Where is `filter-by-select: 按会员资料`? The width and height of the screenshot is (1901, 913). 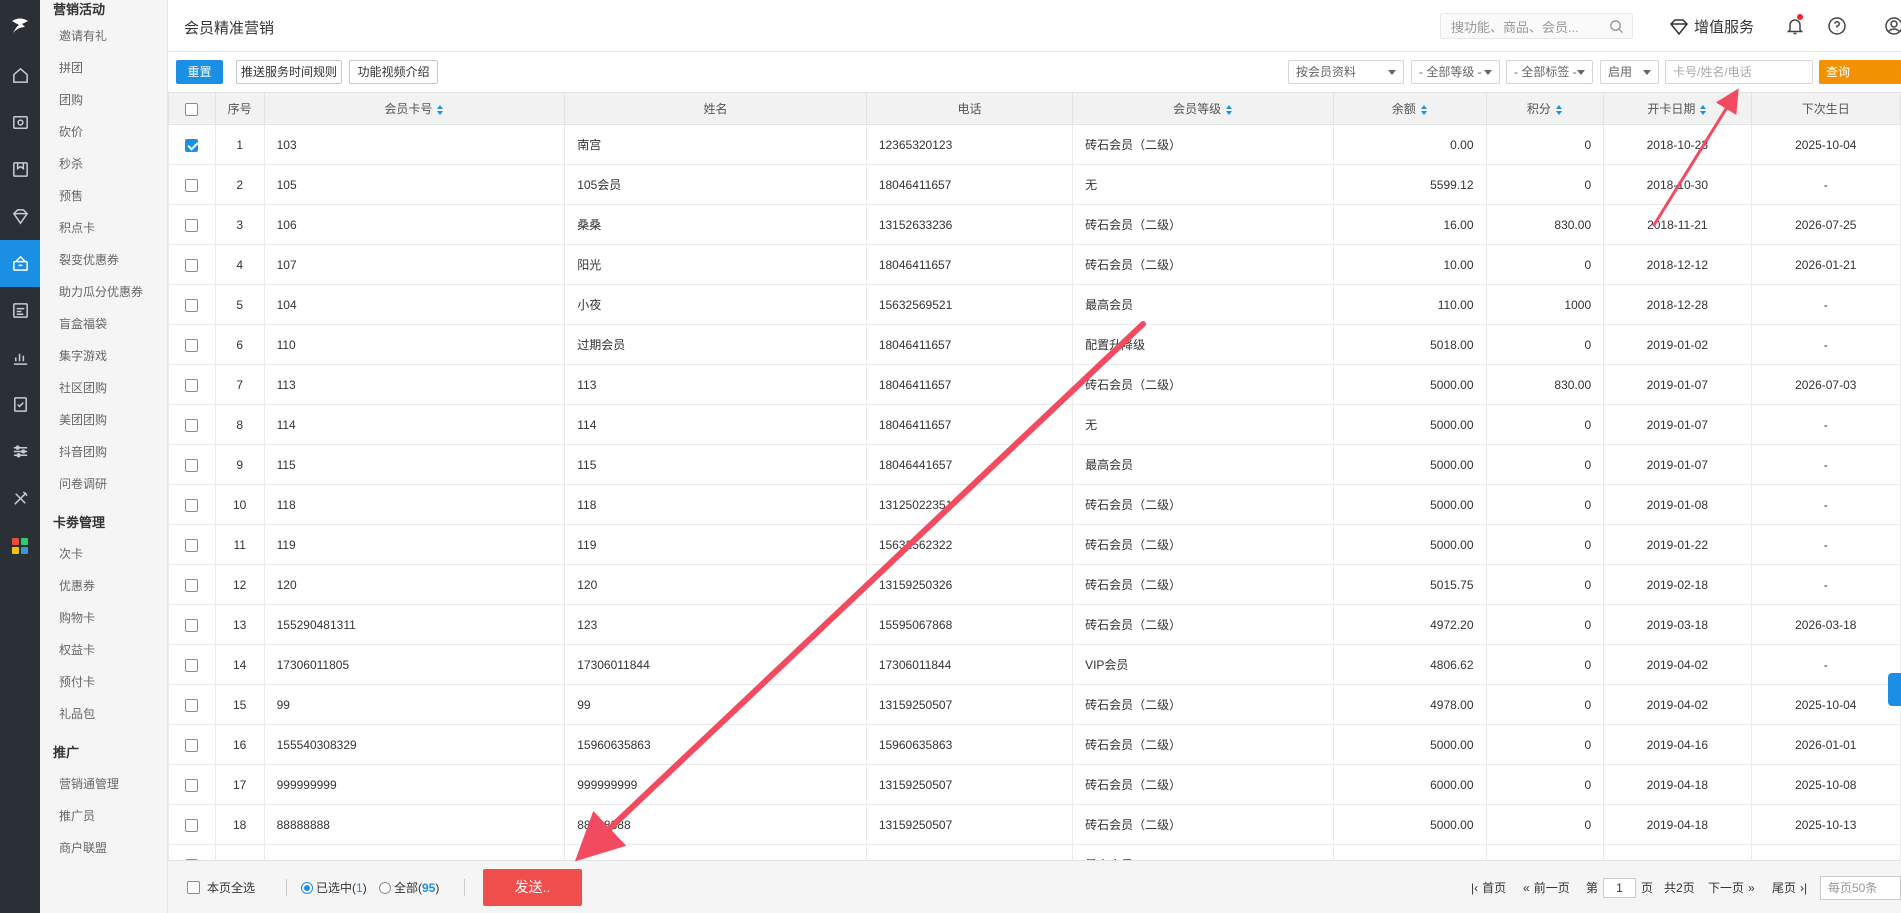
filter-by-select: 按会员资料 is located at coordinates (1346, 72).